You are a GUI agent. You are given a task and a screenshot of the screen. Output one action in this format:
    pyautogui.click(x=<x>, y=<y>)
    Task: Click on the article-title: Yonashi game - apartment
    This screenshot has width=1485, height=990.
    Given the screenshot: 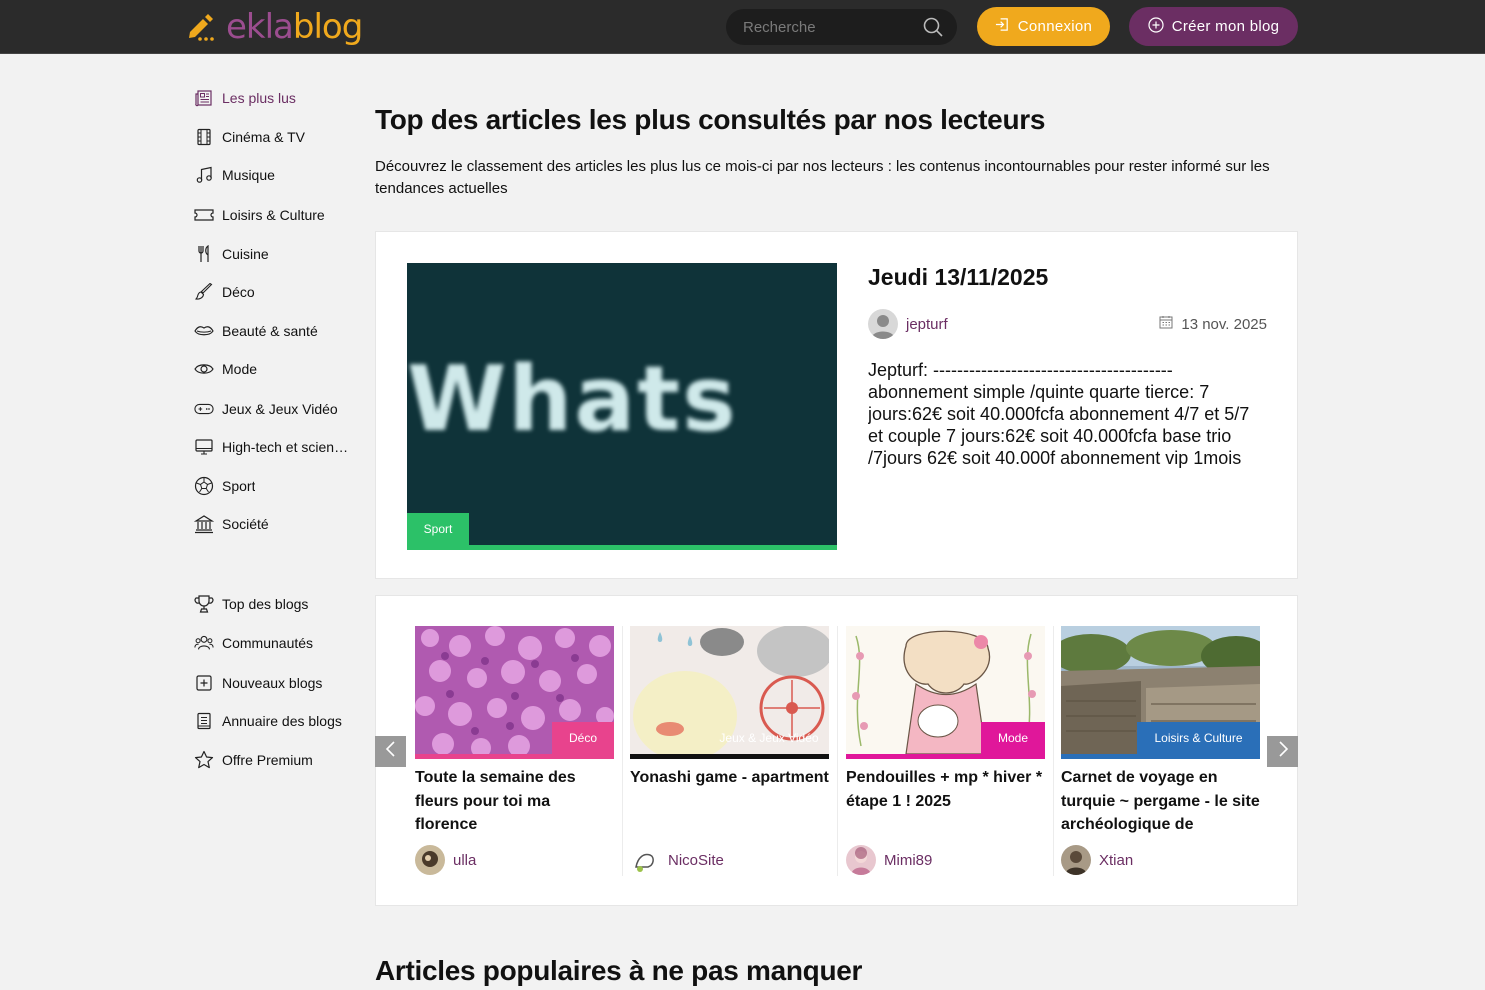 What is the action you would take?
    pyautogui.click(x=729, y=802)
    